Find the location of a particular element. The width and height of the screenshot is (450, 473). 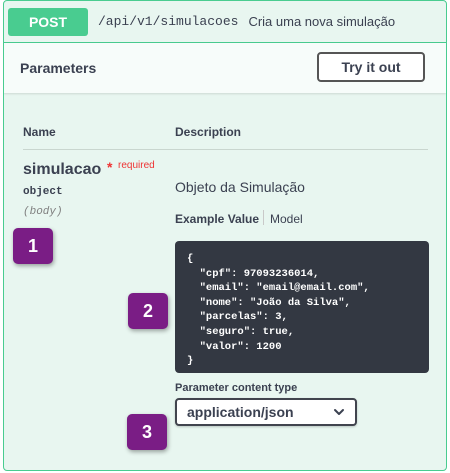

table-divider is located at coordinates (225, 149).